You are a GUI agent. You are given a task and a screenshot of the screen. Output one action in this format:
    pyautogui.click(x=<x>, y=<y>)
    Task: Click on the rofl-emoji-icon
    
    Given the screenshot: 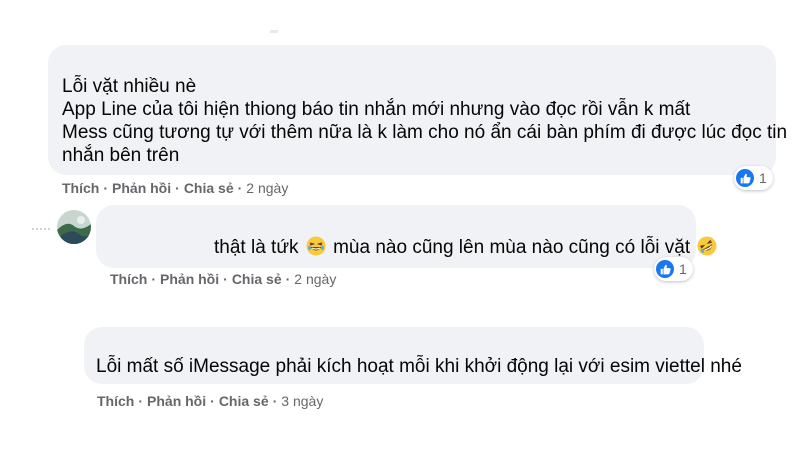 What is the action you would take?
    pyautogui.click(x=707, y=246)
    